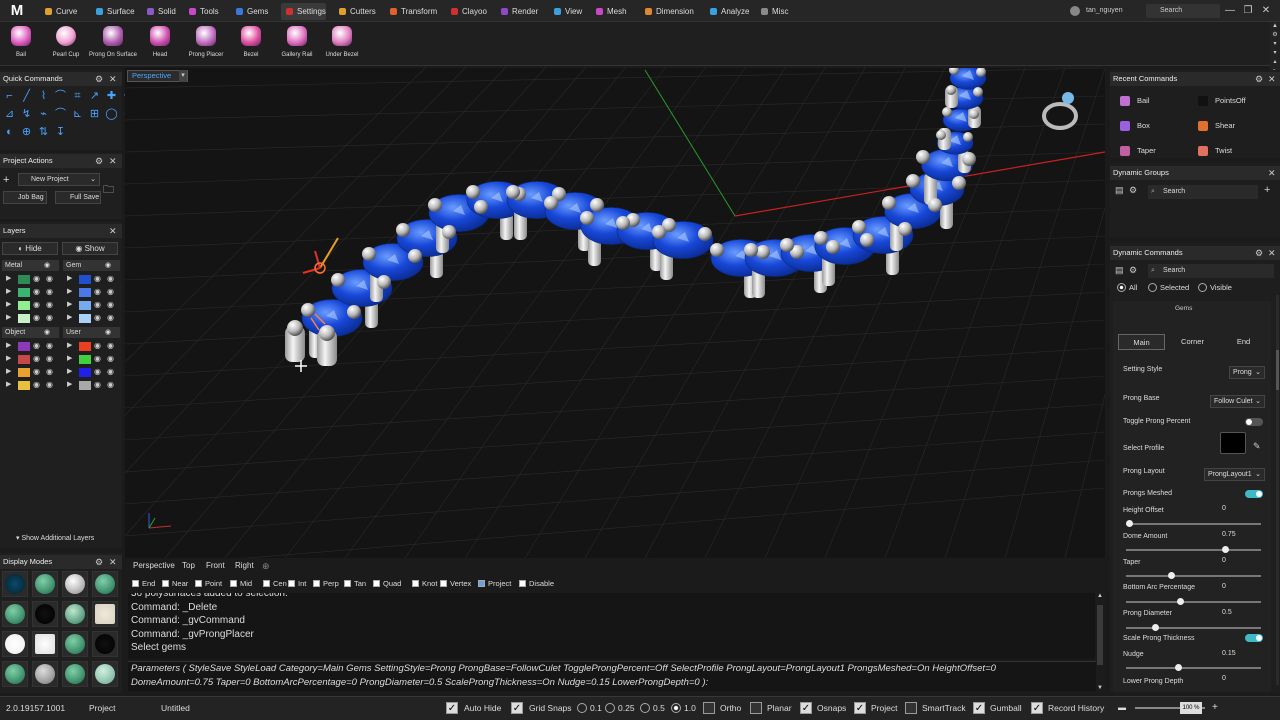  I want to click on array-icon: ⊞, so click(94, 114).